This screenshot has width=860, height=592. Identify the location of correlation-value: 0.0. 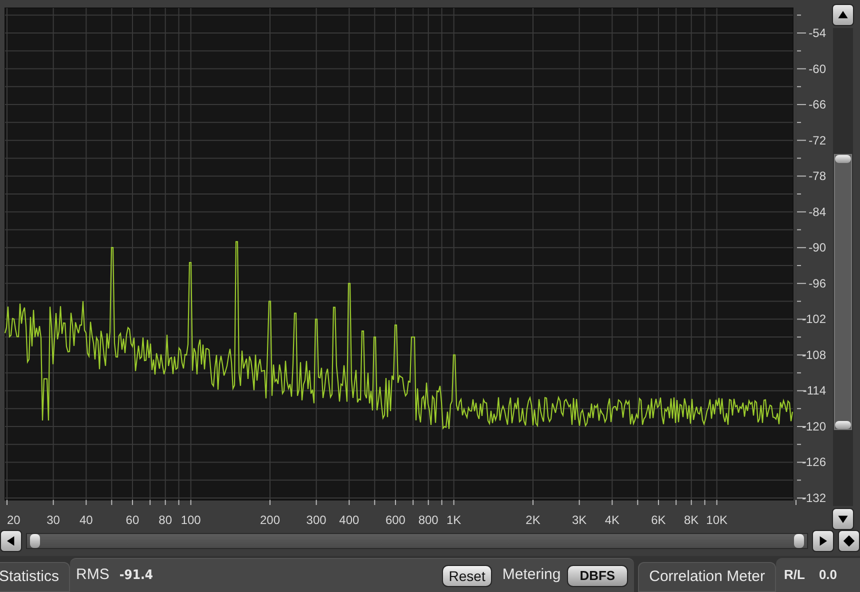
(828, 575).